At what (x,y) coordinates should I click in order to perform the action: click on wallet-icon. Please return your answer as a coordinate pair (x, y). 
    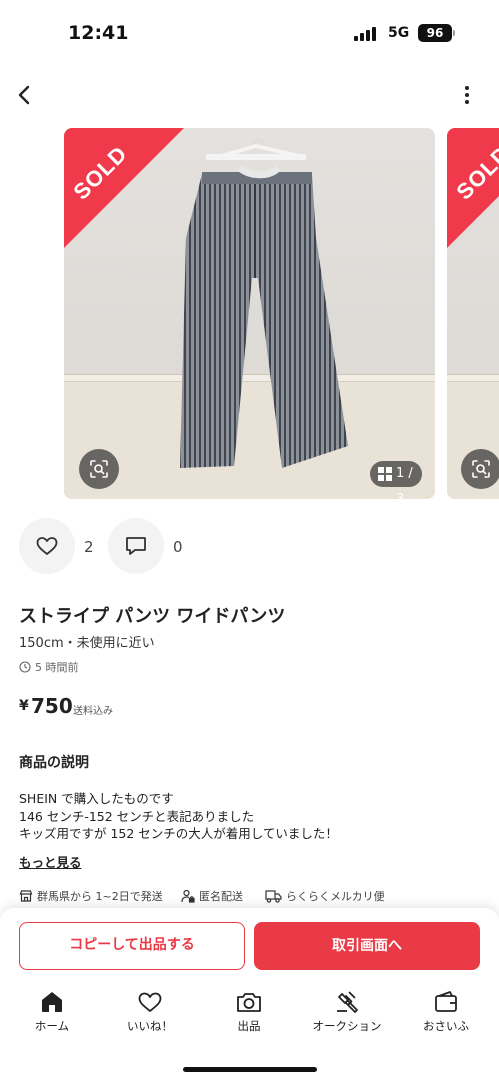
    Looking at the image, I should click on (446, 1001).